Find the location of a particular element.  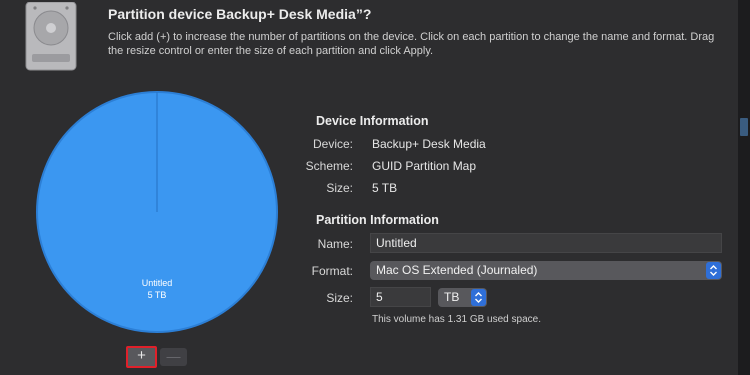

used-space-note: This volume has 1.31 GB used space. is located at coordinates (456, 319).